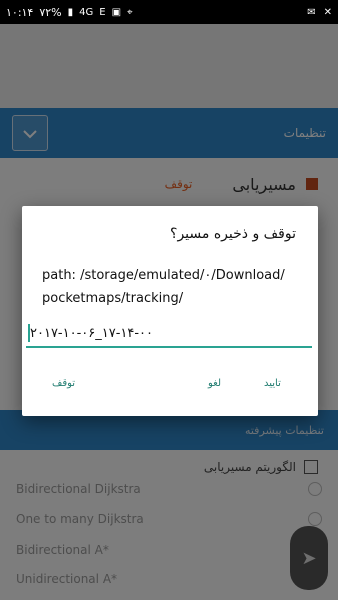 The width and height of the screenshot is (338, 600). What do you see at coordinates (113, 298) in the screenshot?
I see `path-line-2: pocketmaps/tracking/` at bounding box center [113, 298].